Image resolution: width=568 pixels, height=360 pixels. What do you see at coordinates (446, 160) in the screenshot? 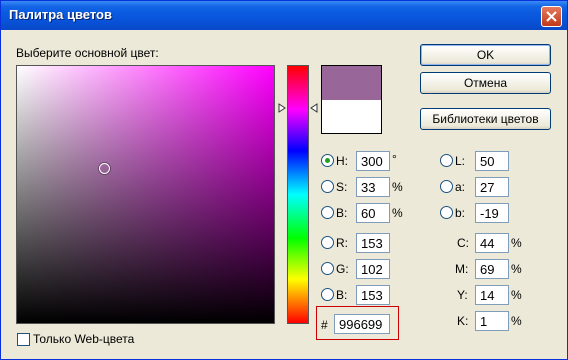
I see `lab-l-radio` at bounding box center [446, 160].